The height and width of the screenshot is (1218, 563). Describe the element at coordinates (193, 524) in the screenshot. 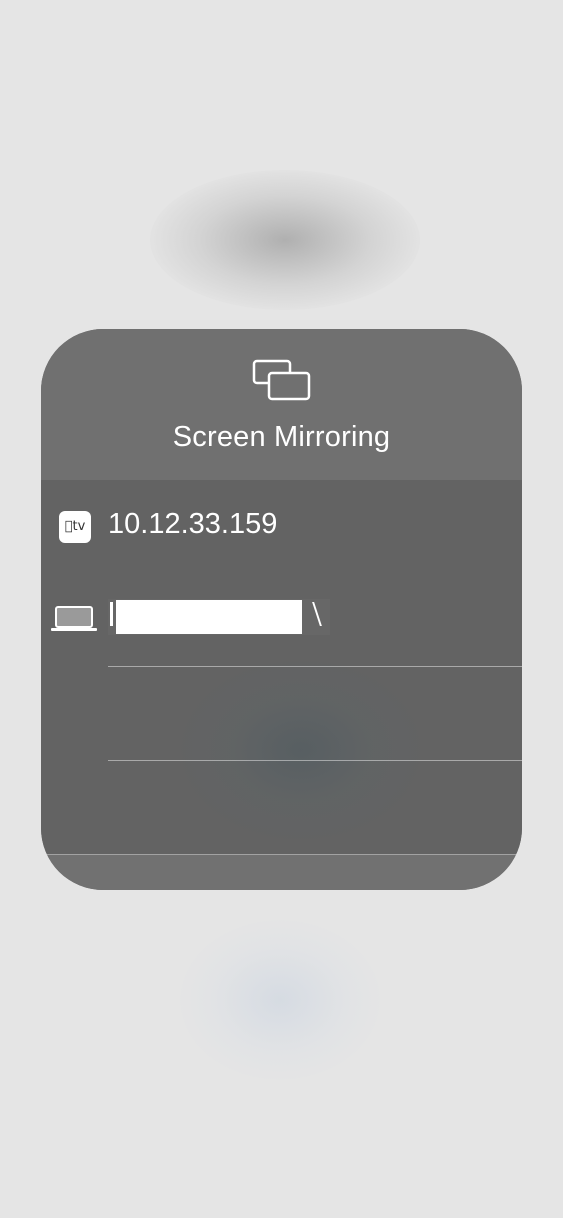

I see `device-name: 10.12.33.159` at that location.